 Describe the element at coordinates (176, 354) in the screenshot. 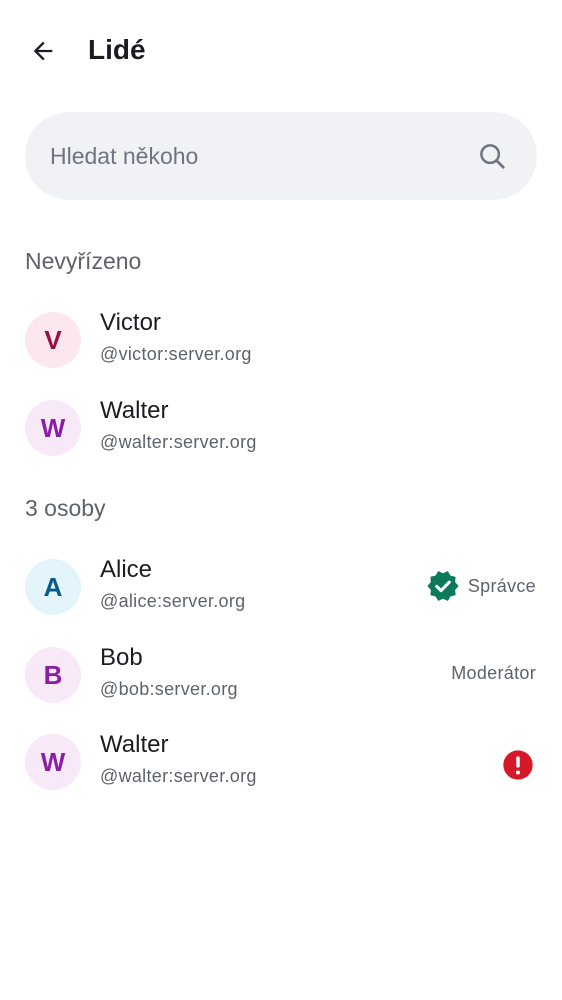

I see `member-handle: @victor:server.org` at that location.